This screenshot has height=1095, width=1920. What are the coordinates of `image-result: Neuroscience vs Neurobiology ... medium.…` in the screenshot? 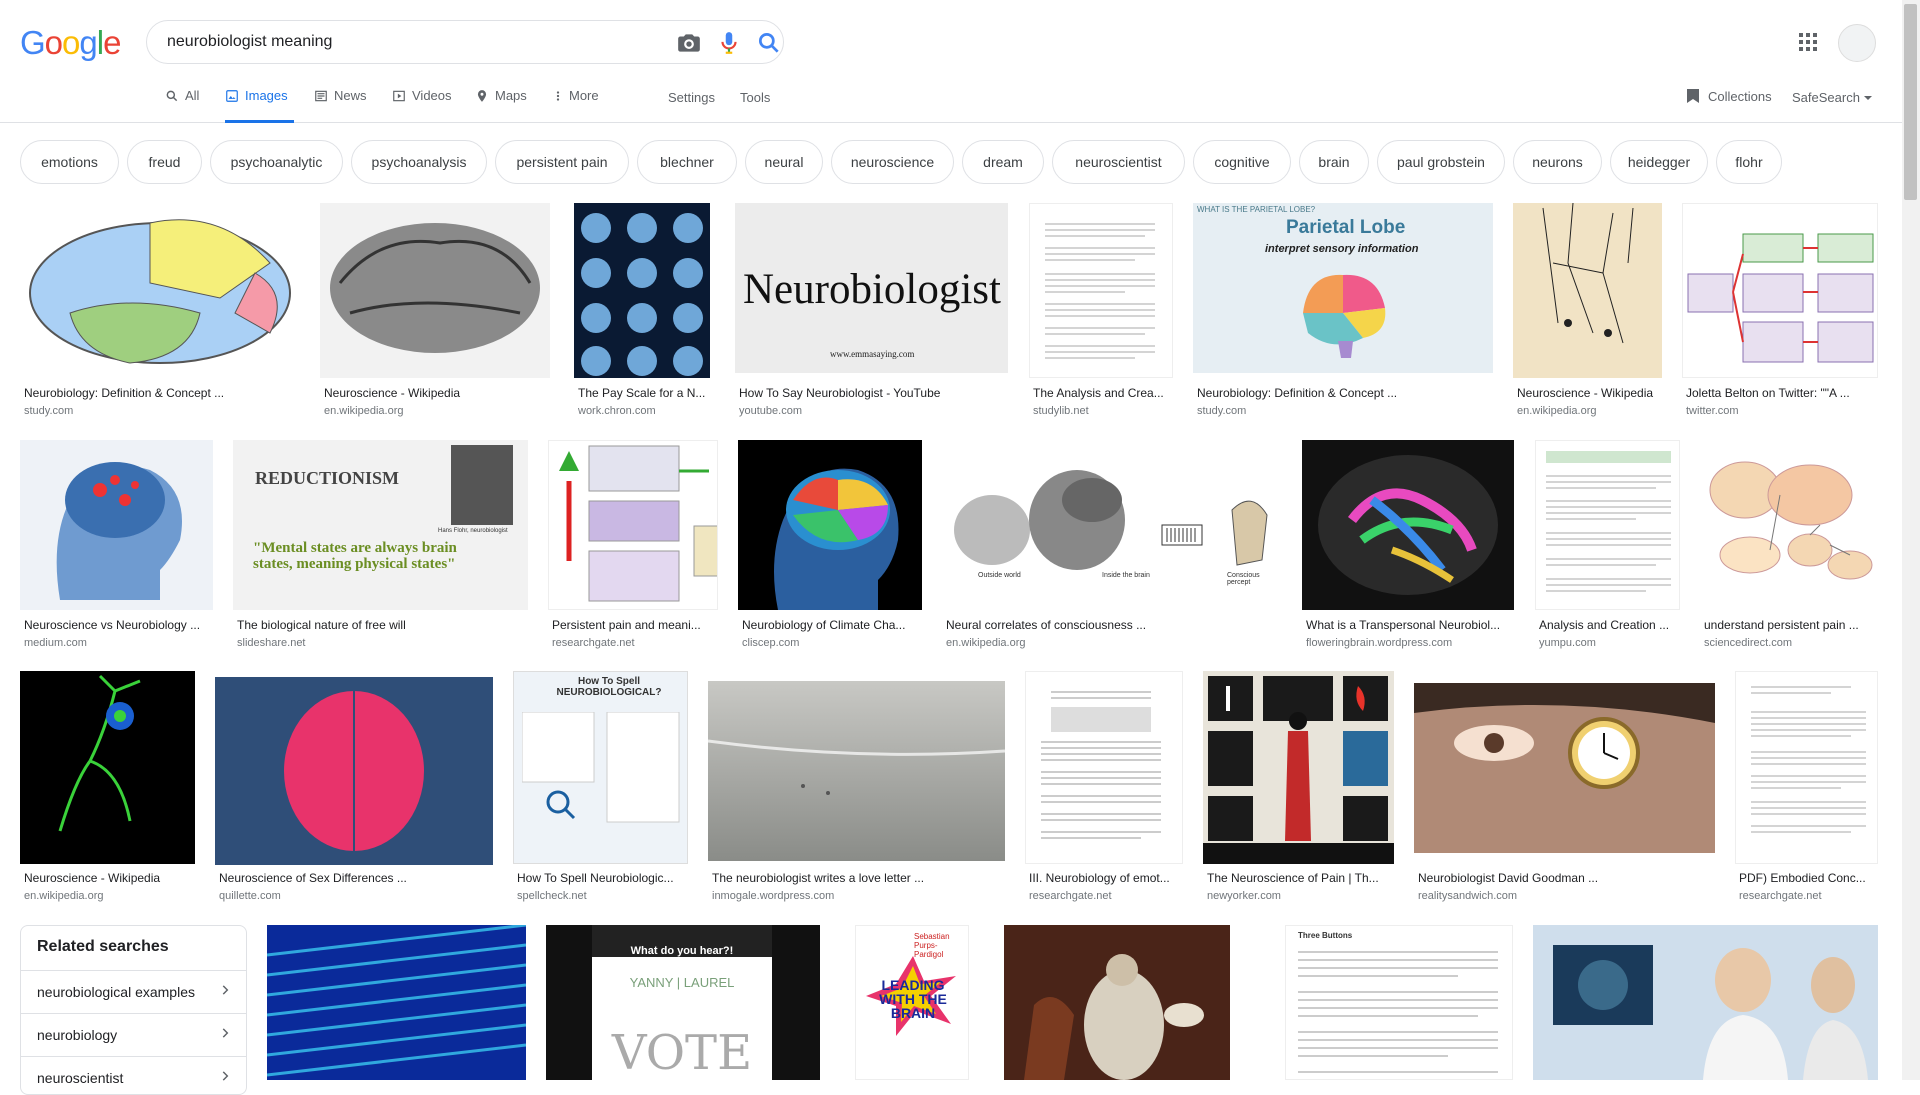 It's located at (116, 547).